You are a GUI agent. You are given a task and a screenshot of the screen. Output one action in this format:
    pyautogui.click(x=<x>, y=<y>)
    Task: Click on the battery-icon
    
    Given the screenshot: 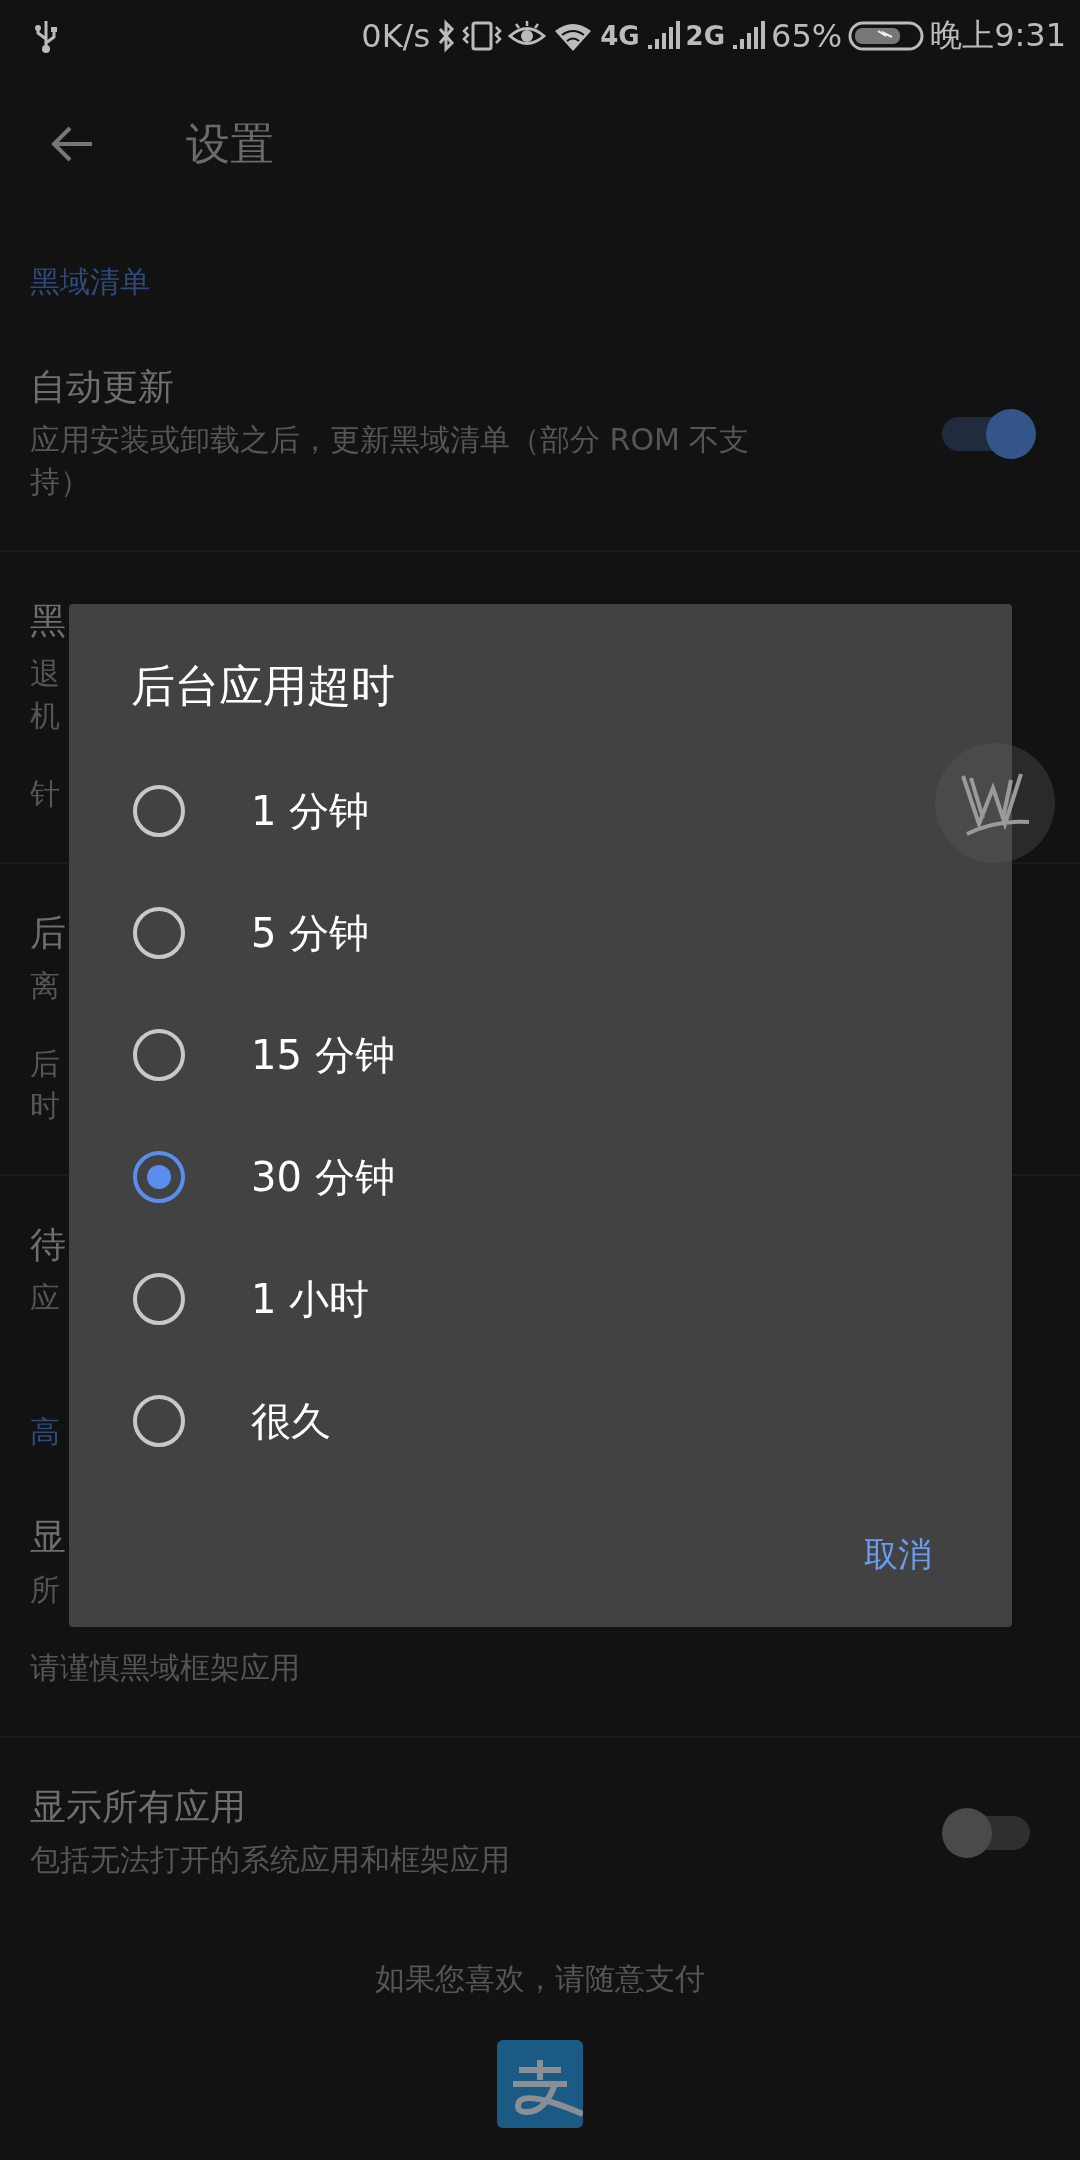 What is the action you would take?
    pyautogui.click(x=886, y=36)
    